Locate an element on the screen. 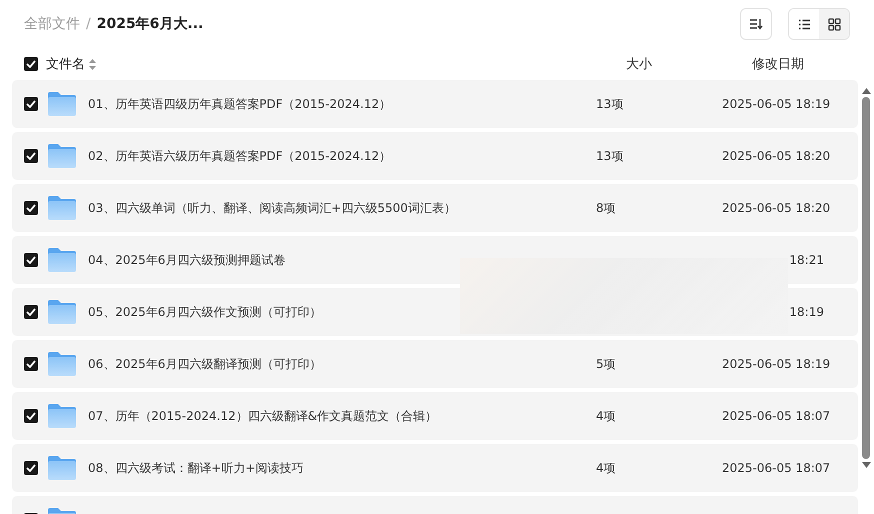 The height and width of the screenshot is (514, 874). modified-date: 18:19 is located at coordinates (806, 312).